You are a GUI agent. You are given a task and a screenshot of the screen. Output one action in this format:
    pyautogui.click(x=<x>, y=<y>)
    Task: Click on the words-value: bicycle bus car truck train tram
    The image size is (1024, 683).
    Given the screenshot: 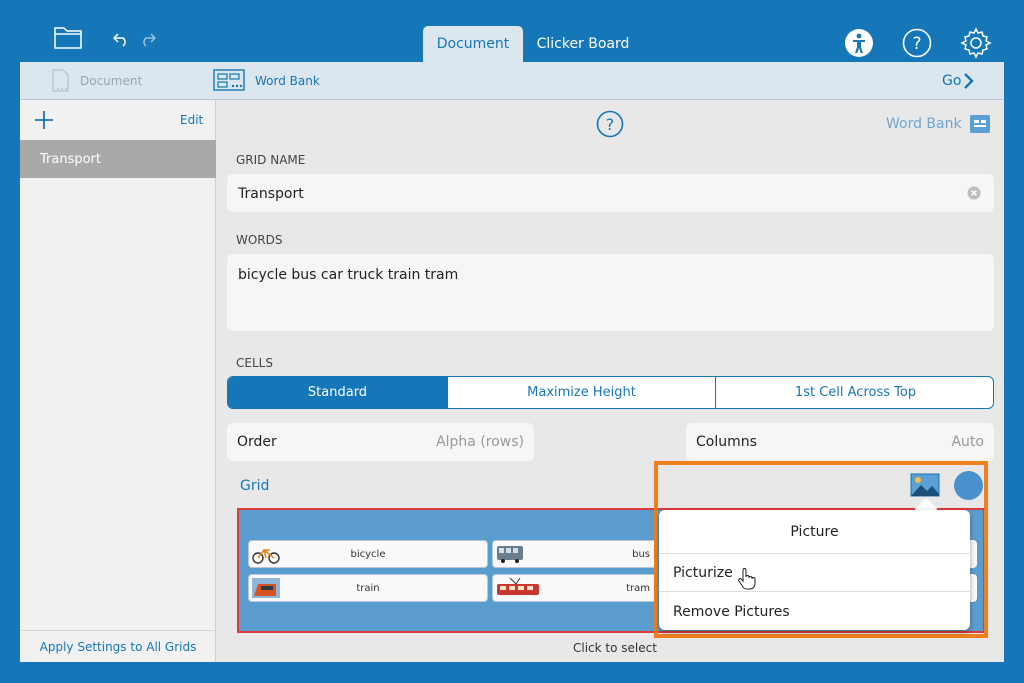 What is the action you would take?
    pyautogui.click(x=348, y=275)
    